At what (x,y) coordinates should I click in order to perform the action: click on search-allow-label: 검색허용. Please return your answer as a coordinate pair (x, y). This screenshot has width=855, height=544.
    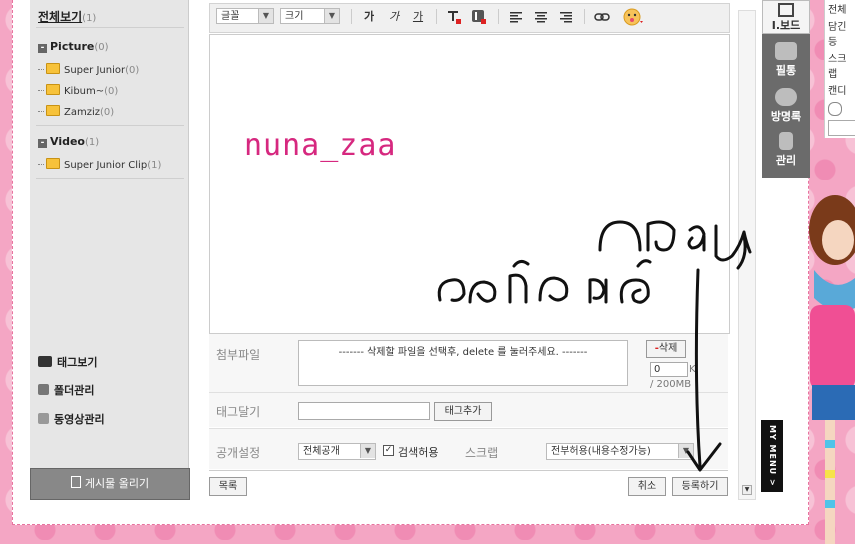
    Looking at the image, I should click on (418, 452).